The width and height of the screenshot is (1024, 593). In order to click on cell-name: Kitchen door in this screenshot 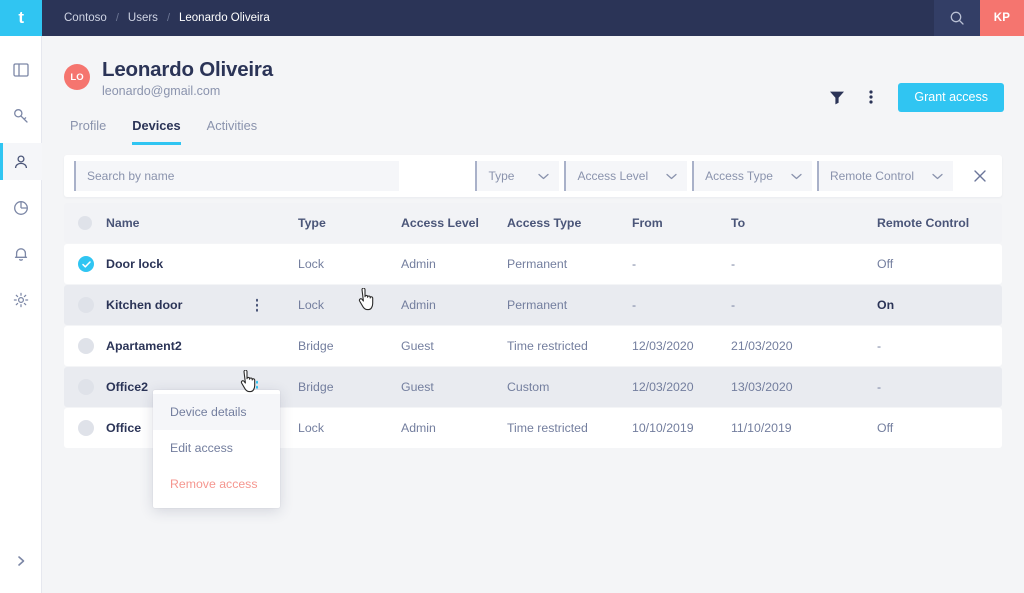, I will do `click(144, 305)`.